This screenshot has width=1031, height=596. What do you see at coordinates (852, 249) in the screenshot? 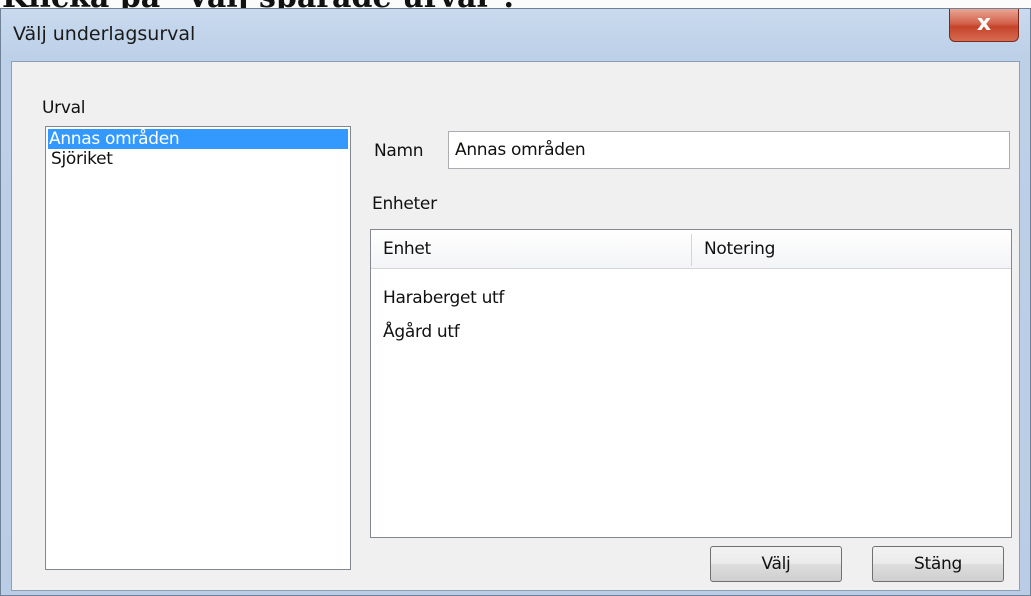
I see `column-header-notering: Notering` at bounding box center [852, 249].